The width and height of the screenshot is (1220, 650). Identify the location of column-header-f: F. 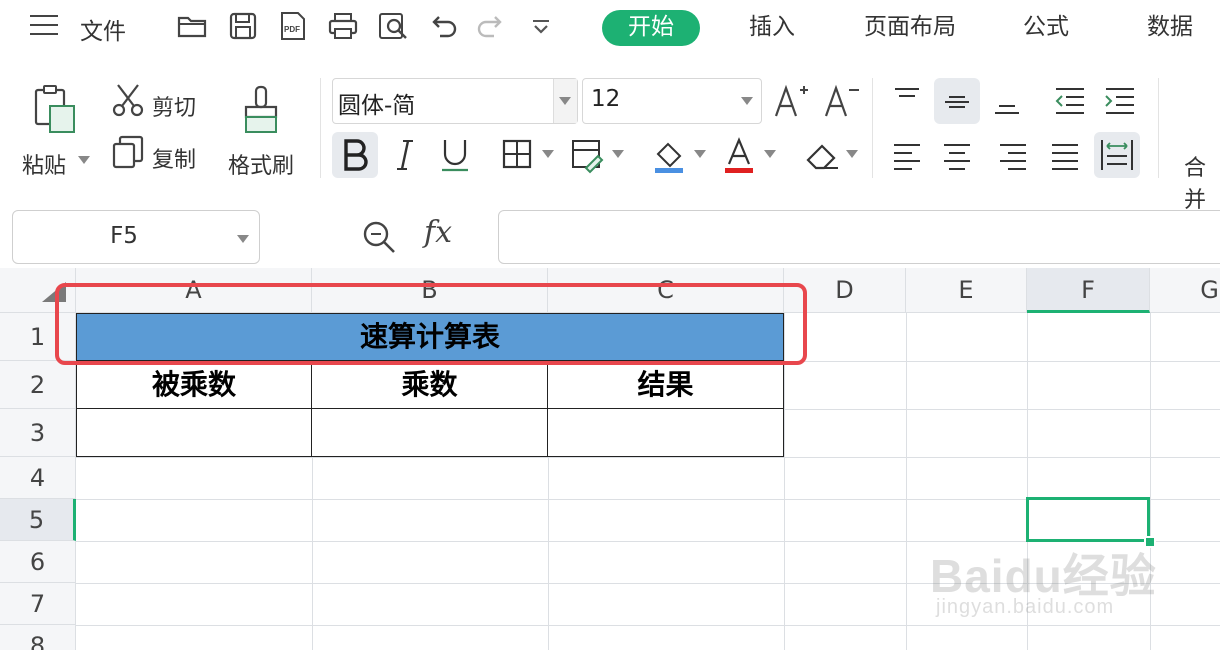
(1088, 290).